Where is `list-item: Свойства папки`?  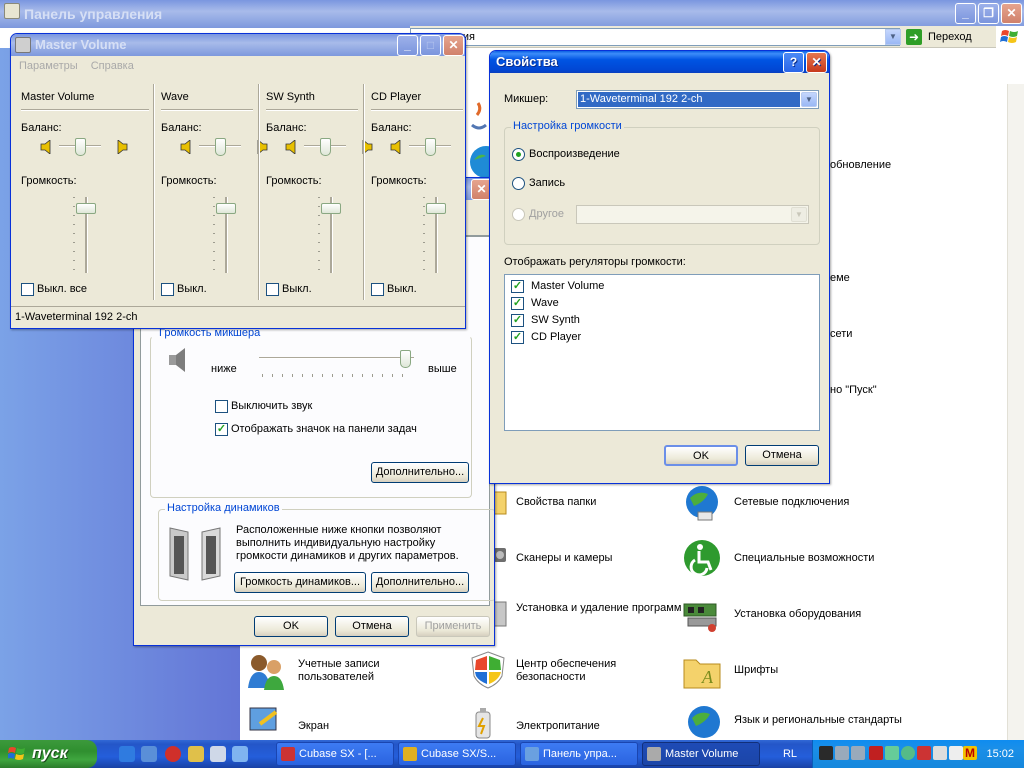
list-item: Свойства папки is located at coordinates (568, 506).